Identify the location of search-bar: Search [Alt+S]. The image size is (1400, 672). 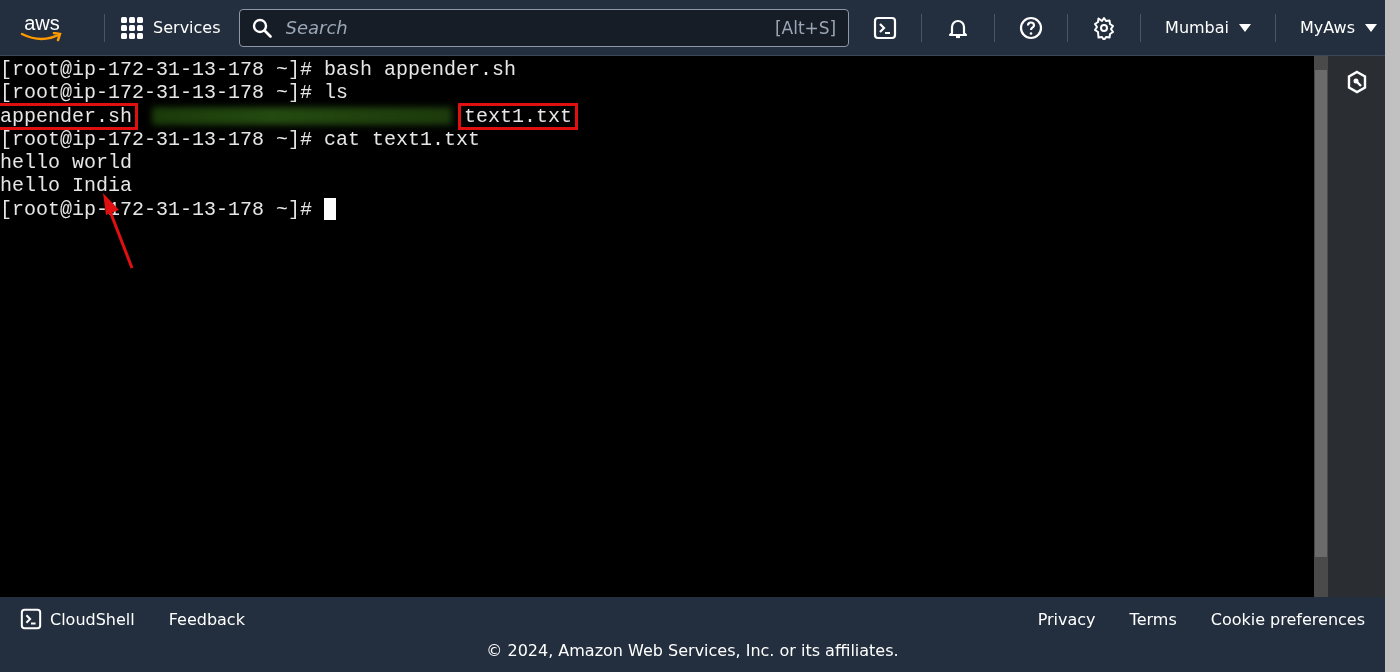
(544, 27).